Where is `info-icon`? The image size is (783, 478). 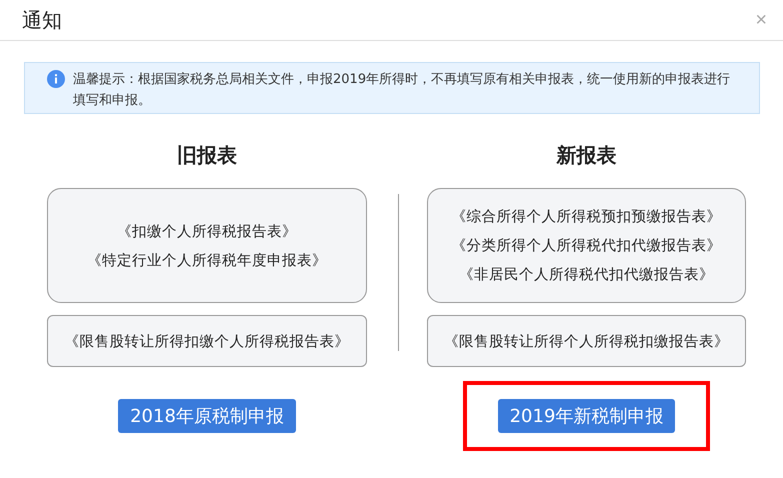
info-icon is located at coordinates (56, 79).